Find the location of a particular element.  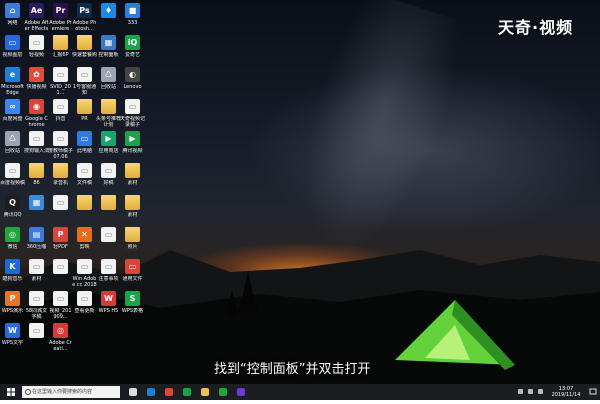

desktop-icon: ▭ 轻视频 is located at coordinates (36, 49).